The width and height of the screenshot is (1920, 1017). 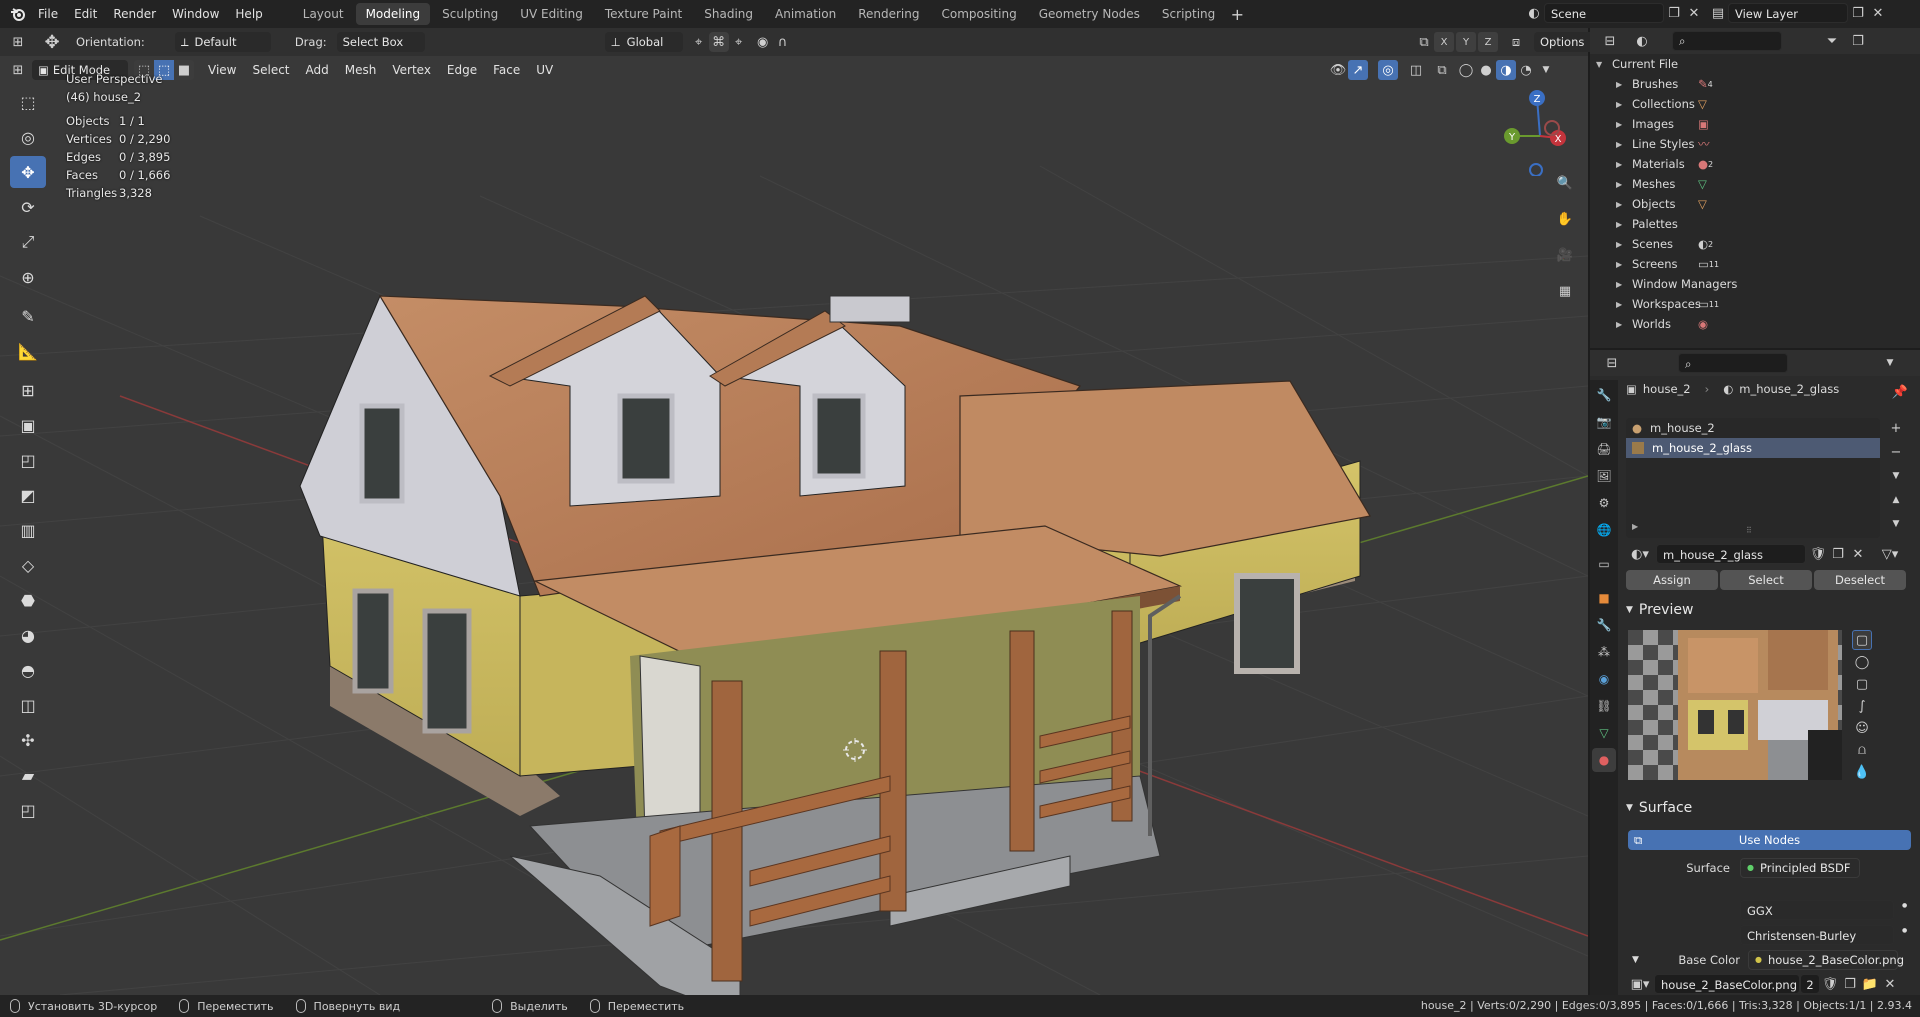 What do you see at coordinates (1755, 124) in the screenshot?
I see `outliner-item-images: ▶ Images ▣` at bounding box center [1755, 124].